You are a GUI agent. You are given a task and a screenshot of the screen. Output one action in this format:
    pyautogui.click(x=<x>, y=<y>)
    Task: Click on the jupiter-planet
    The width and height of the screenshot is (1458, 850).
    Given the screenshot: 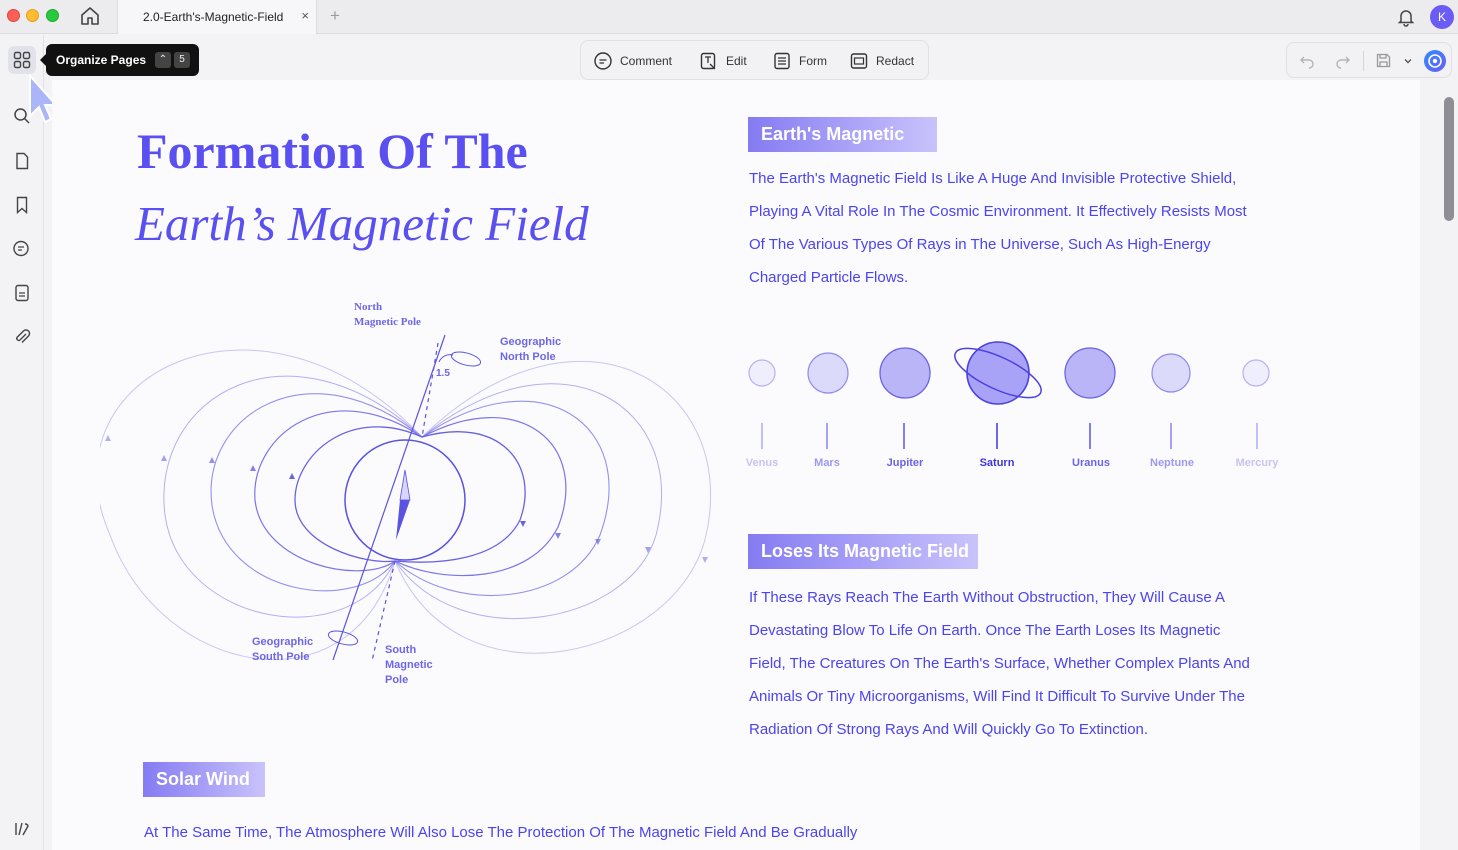 What is the action you would take?
    pyautogui.click(x=905, y=373)
    